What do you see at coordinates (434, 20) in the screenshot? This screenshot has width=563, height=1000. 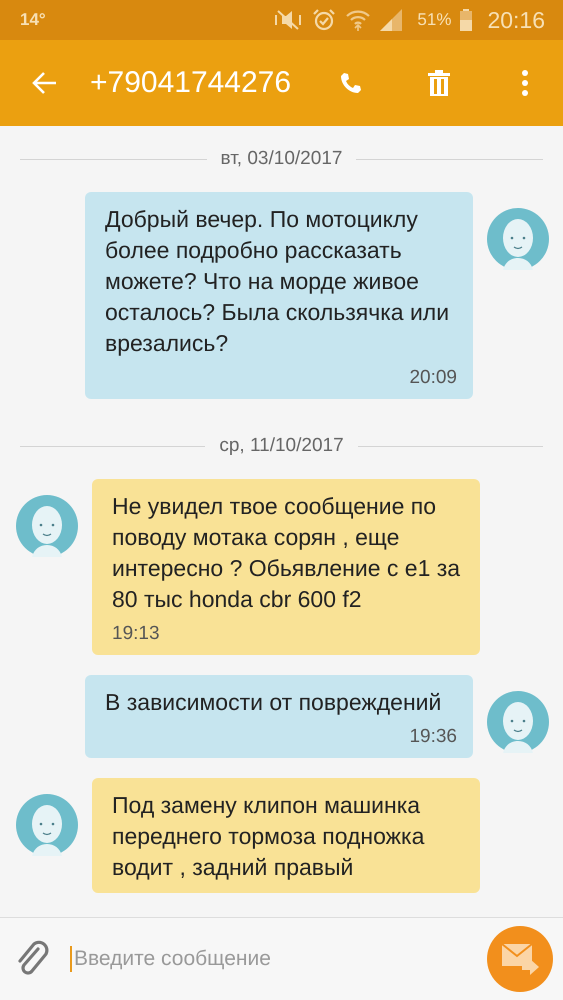 I see `battery-level: 51%` at bounding box center [434, 20].